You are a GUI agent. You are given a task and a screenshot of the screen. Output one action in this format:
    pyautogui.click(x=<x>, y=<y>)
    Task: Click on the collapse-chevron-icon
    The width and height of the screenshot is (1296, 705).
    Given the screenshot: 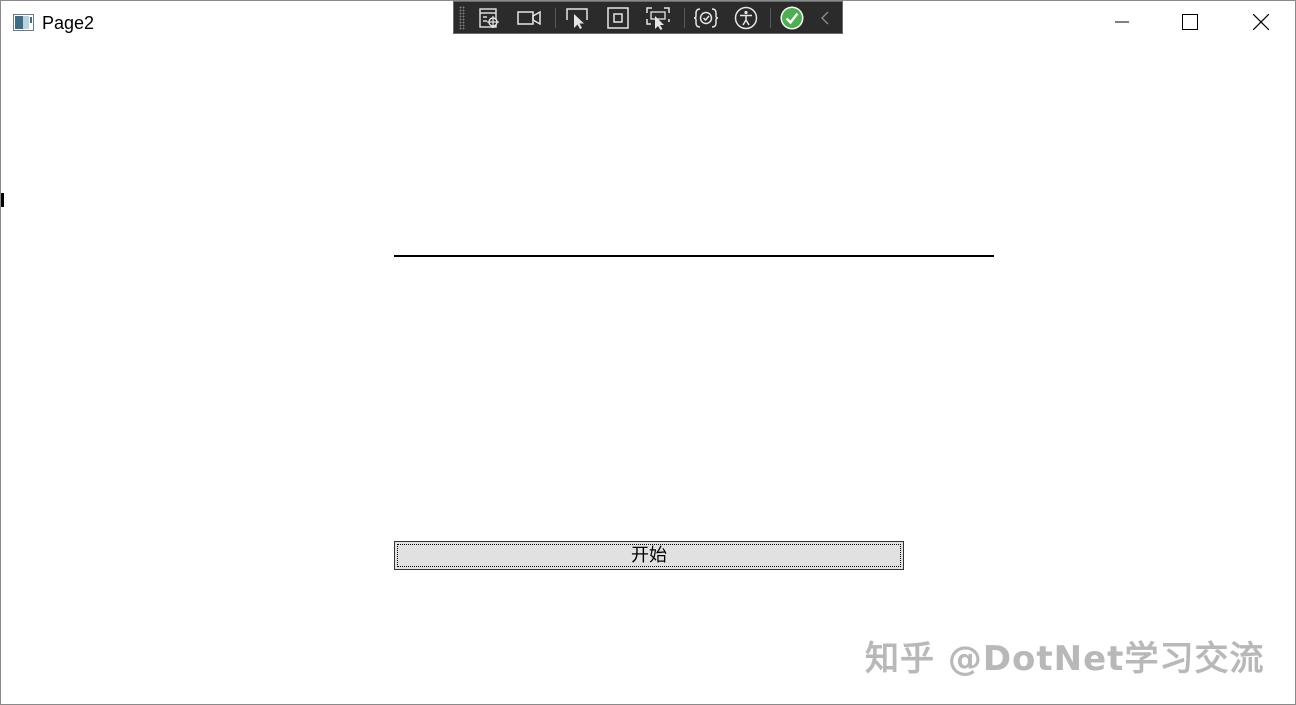 What is the action you would take?
    pyautogui.click(x=825, y=18)
    